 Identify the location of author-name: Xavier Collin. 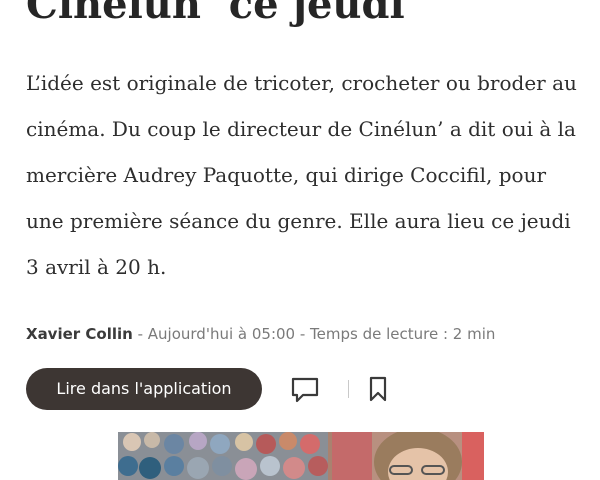
(79, 334).